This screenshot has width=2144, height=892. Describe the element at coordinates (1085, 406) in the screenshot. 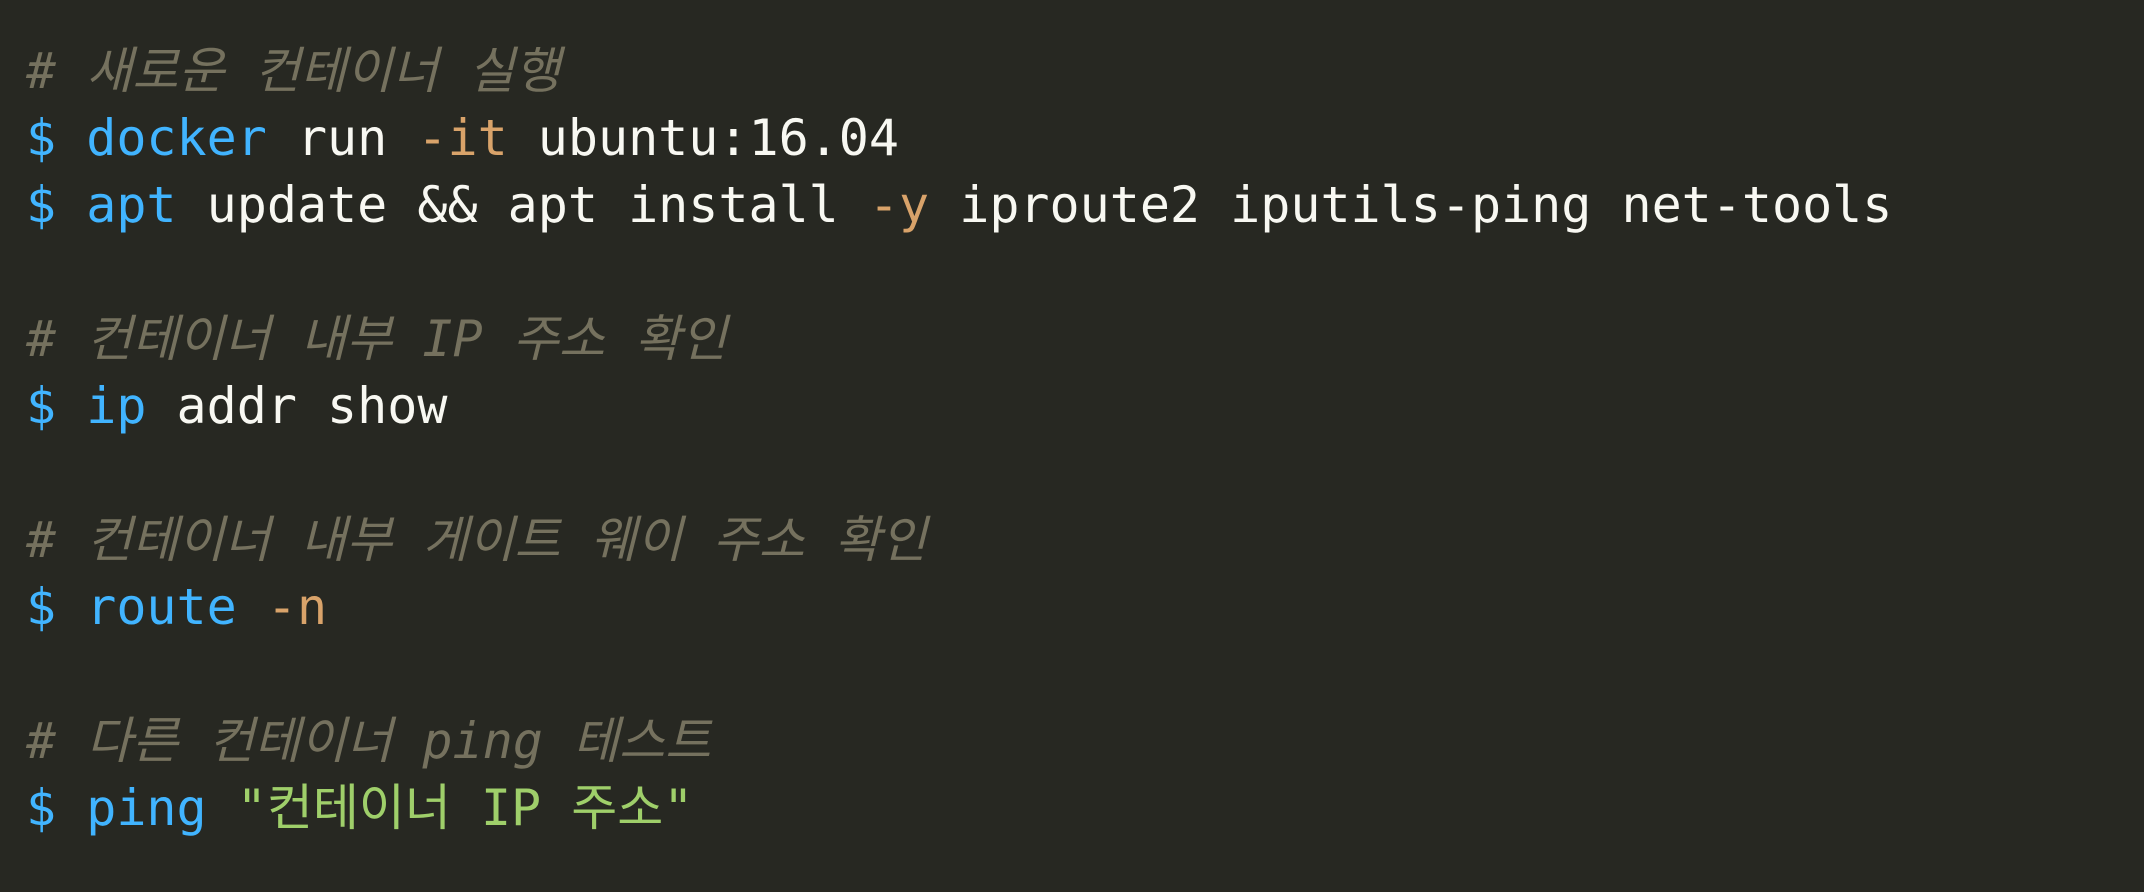

I see `command-line: $ ip addr show` at that location.